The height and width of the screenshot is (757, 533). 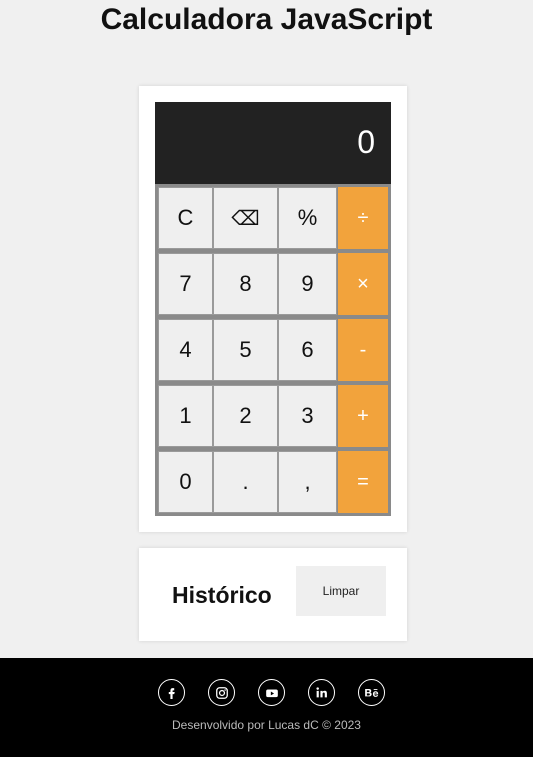 What do you see at coordinates (271, 692) in the screenshot?
I see `youtube-icon` at bounding box center [271, 692].